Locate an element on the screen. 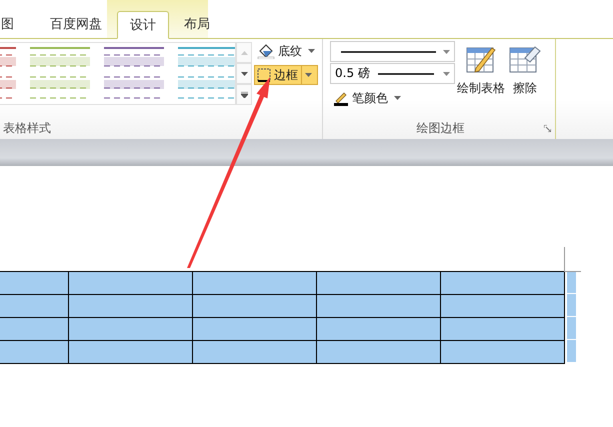 The width and height of the screenshot is (613, 427). ribbon-tab: 设计 is located at coordinates (143, 25).